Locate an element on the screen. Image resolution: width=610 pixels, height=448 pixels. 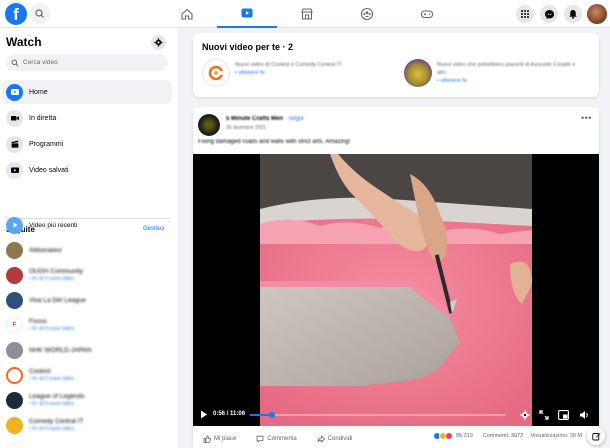
menu-grid-icon is located at coordinates (525, 14).